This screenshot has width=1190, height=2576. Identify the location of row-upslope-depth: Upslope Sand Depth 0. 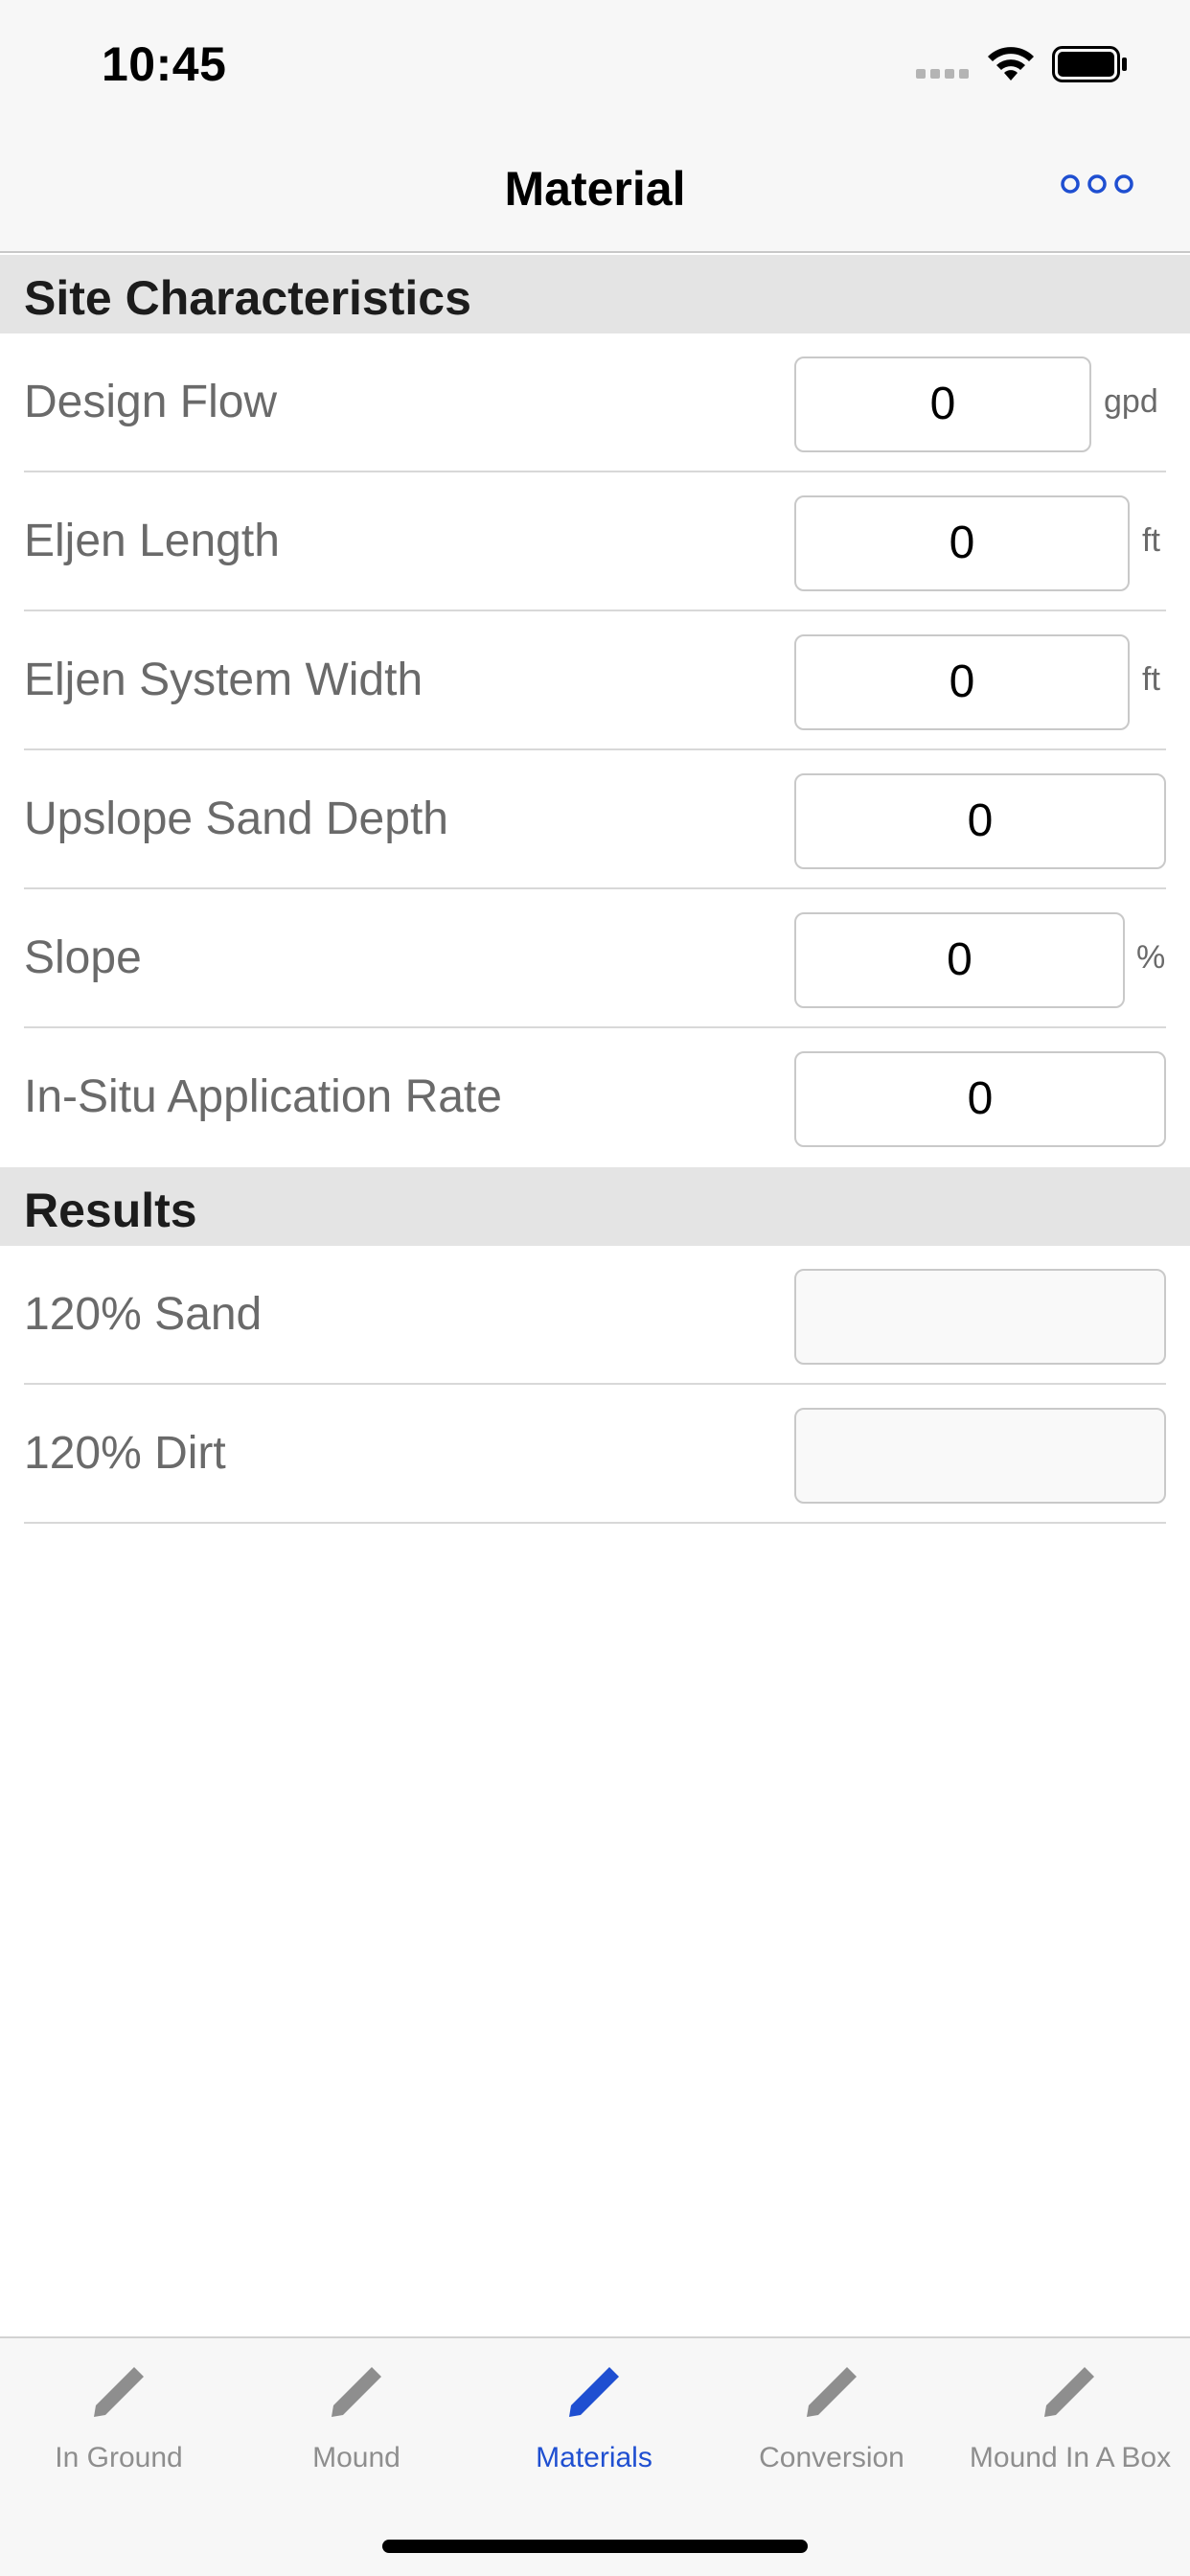
(595, 819).